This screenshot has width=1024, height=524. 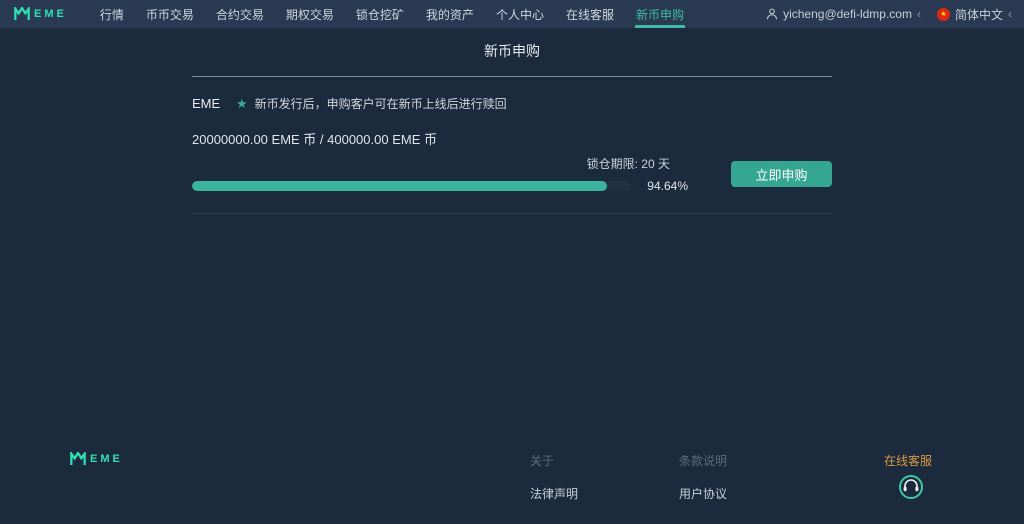 I want to click on nav-item-my-assets: 我的资产, so click(x=450, y=14).